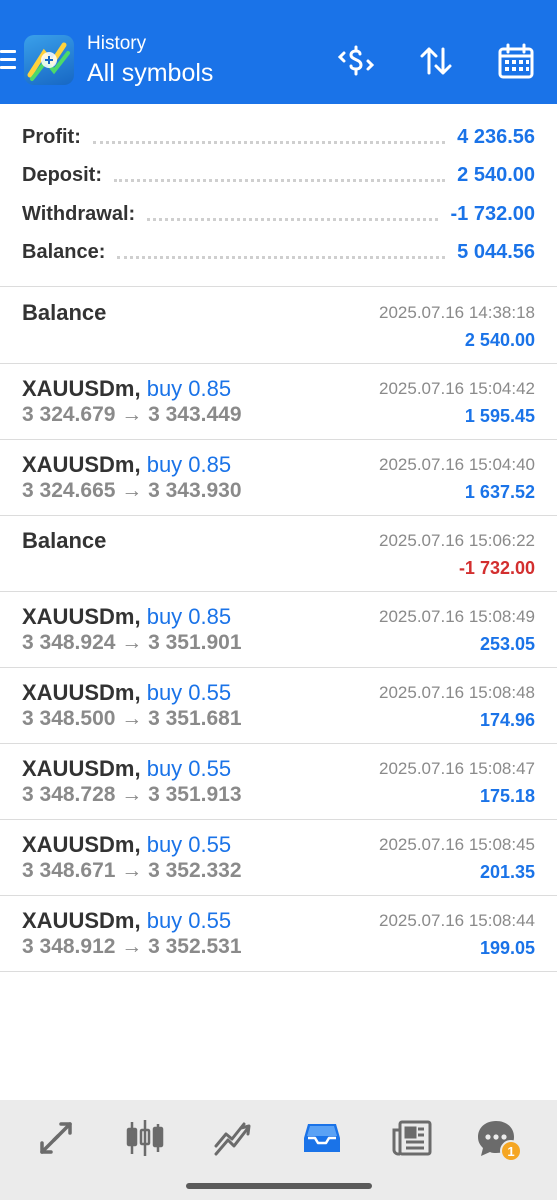 The image size is (557, 1200). What do you see at coordinates (56, 1138) in the screenshot?
I see `quotes-icon` at bounding box center [56, 1138].